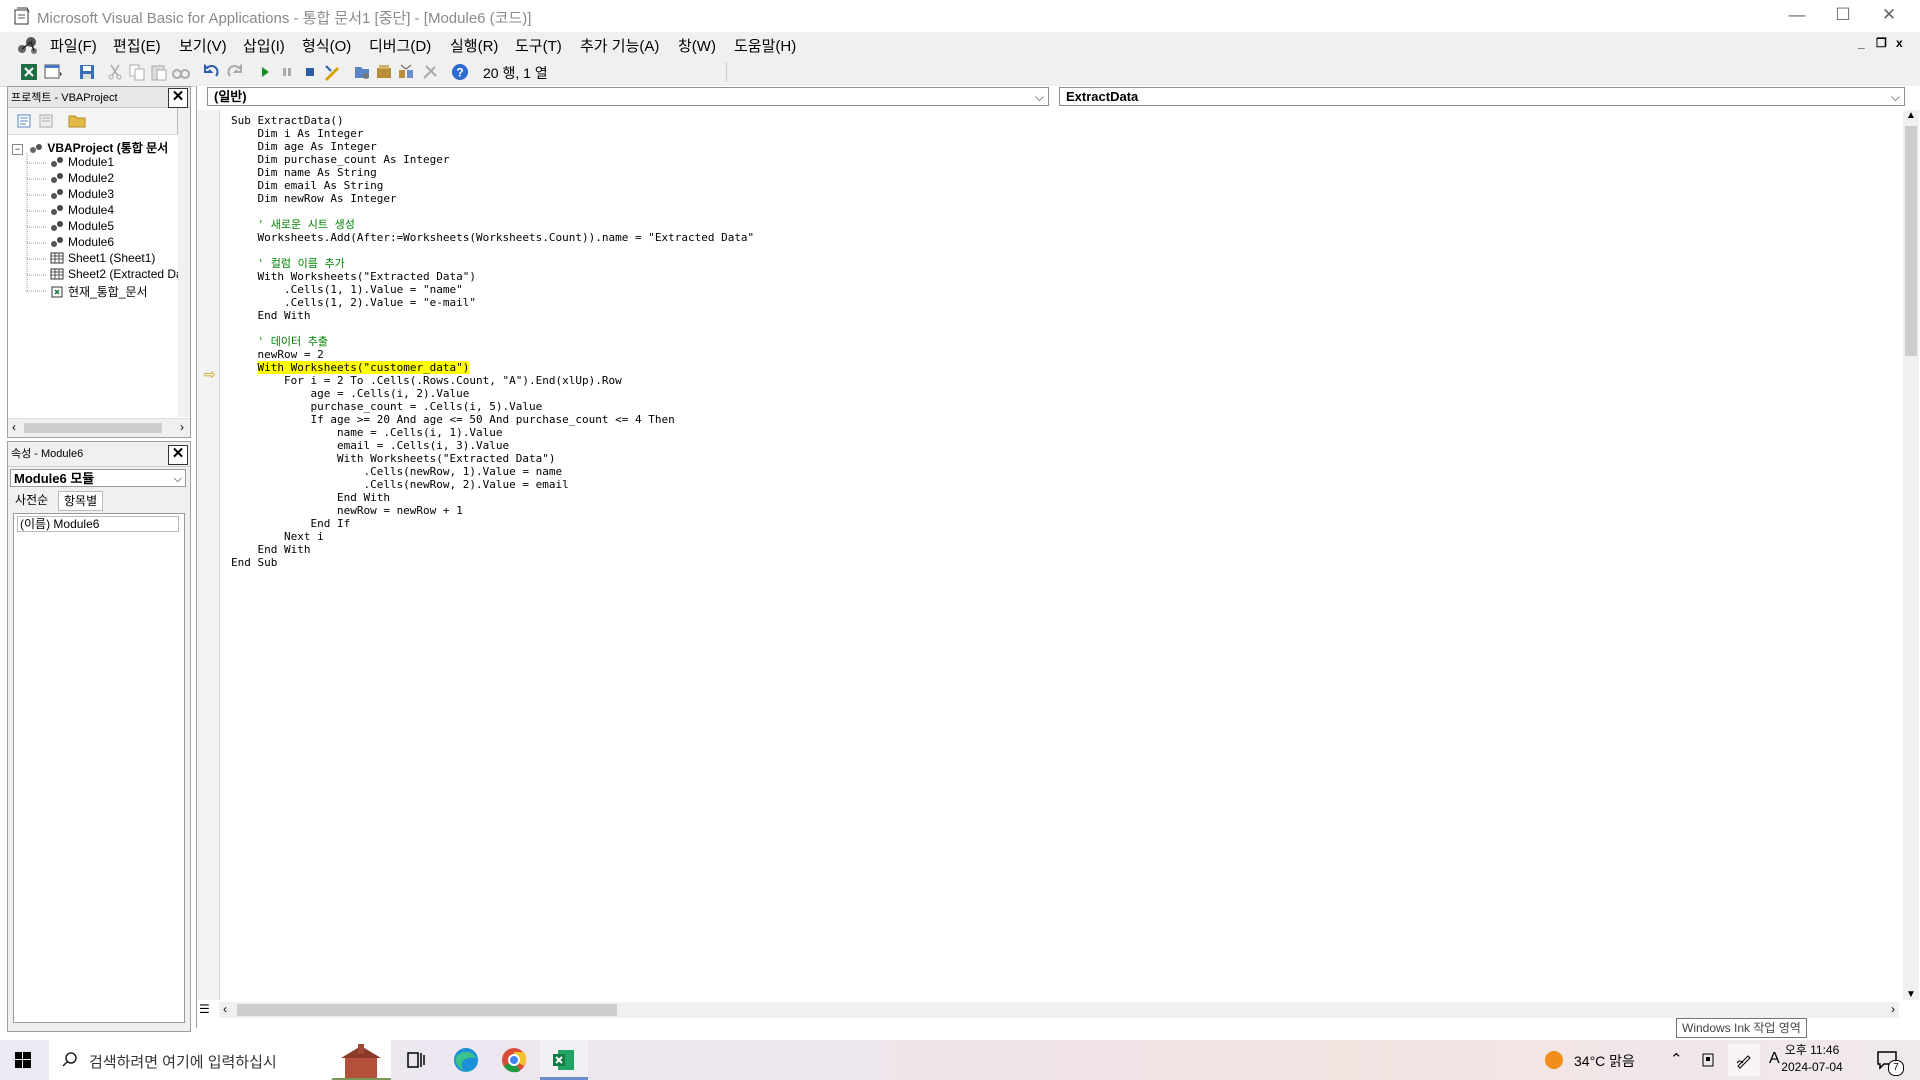  Describe the element at coordinates (1676, 1059) in the screenshot. I see `chevron-up-icon: ⌃` at that location.